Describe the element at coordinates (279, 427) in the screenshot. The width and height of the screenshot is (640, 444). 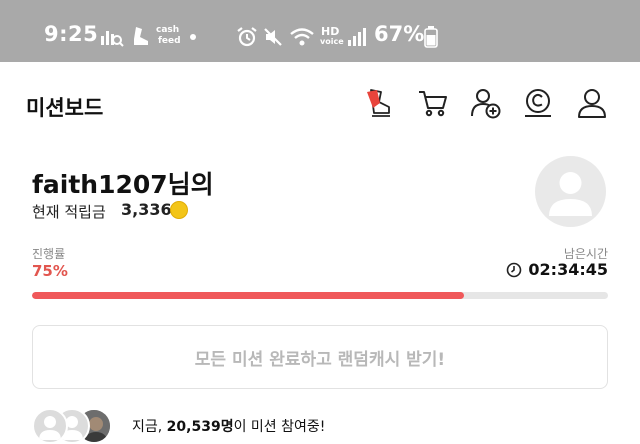
I see `participants-suffix: 이 미션 참여중!` at that location.